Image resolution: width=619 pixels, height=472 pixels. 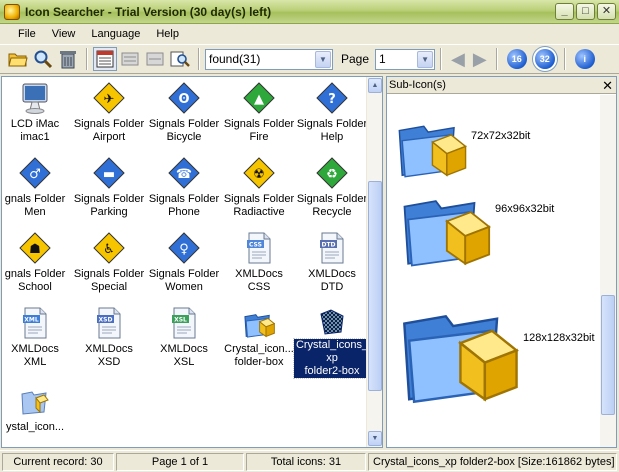 I want to click on menu-language: Language, so click(x=115, y=34).